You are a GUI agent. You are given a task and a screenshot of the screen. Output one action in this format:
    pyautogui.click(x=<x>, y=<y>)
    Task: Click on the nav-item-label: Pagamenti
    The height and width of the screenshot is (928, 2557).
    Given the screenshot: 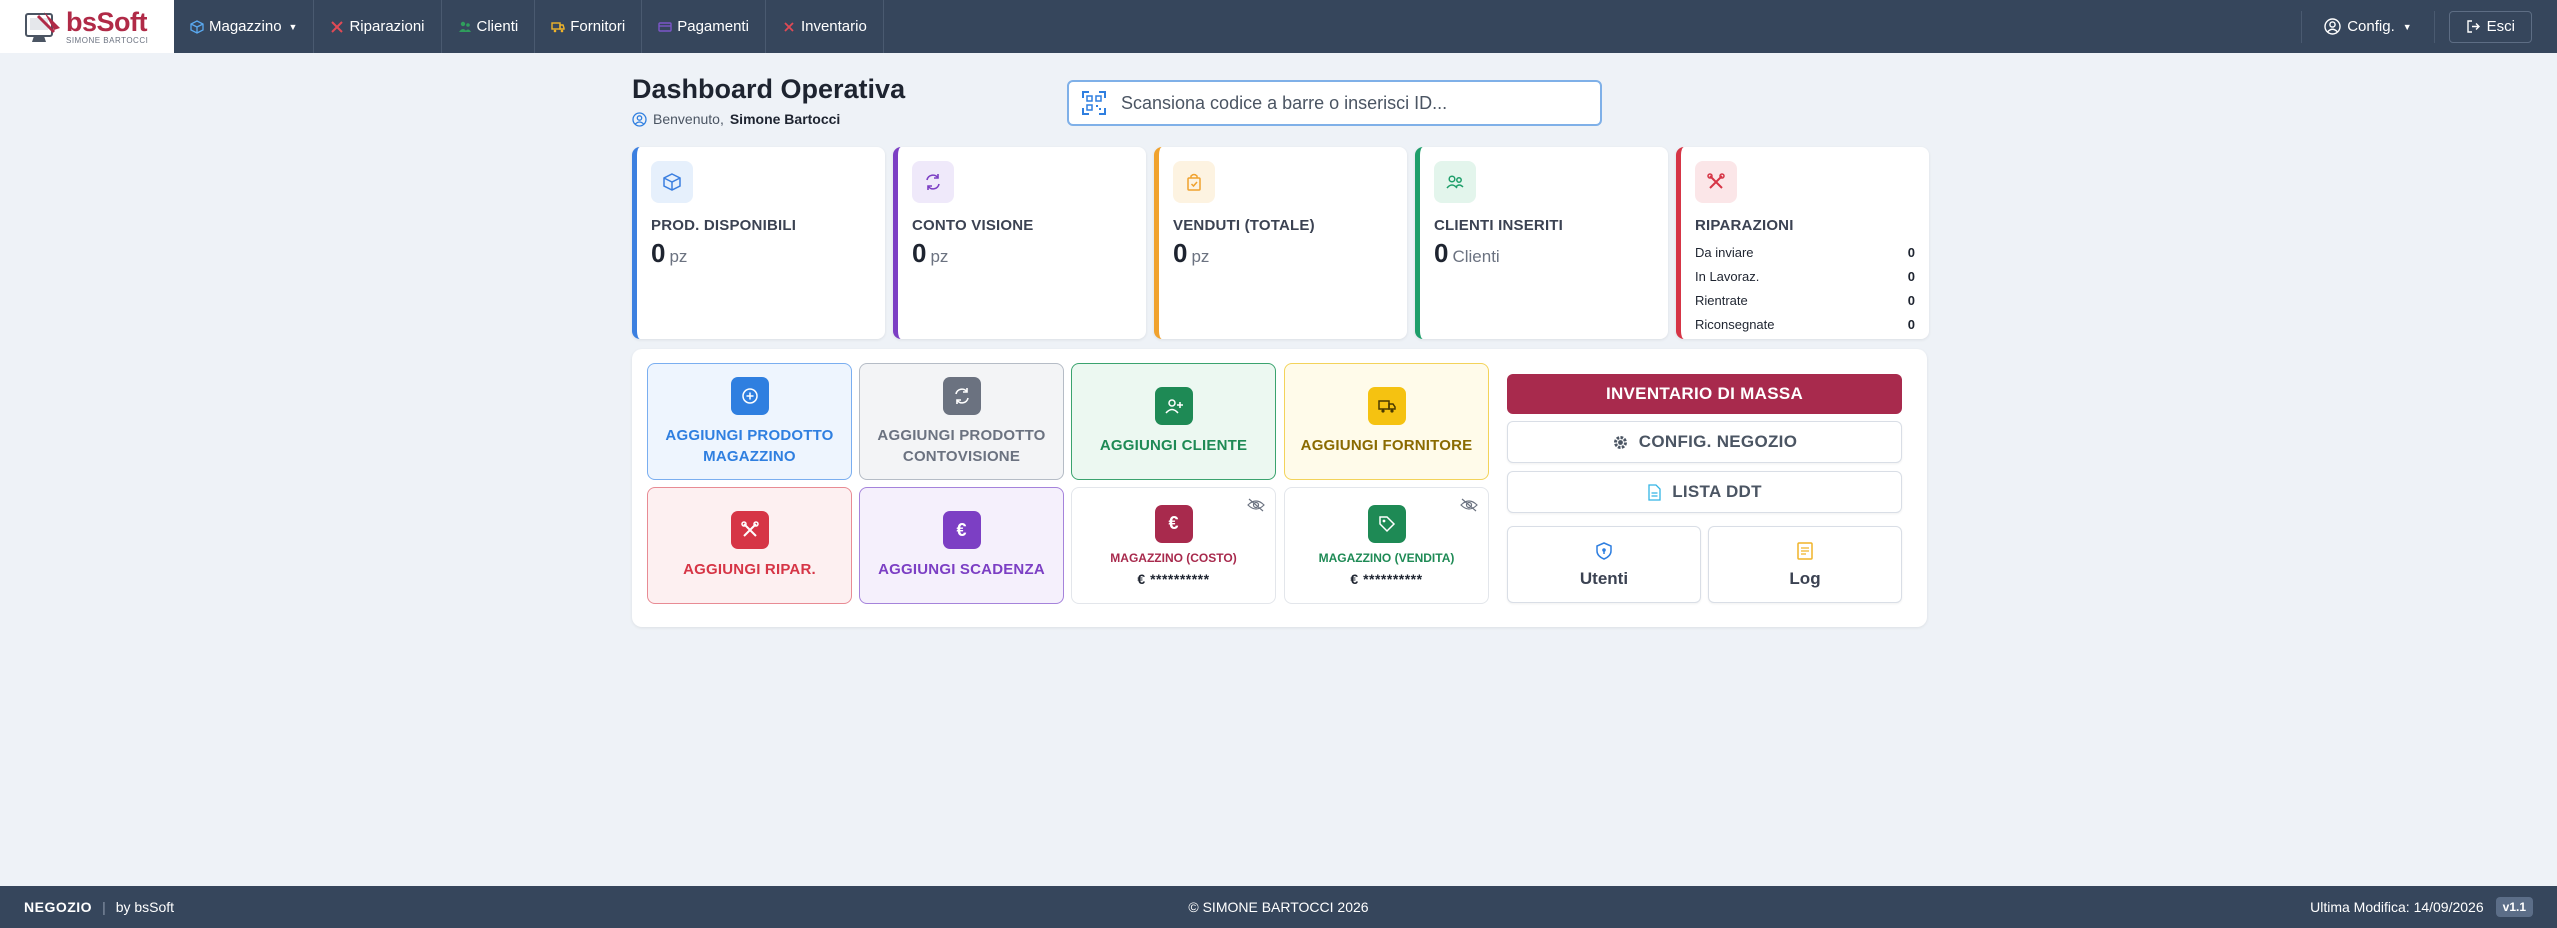 What is the action you would take?
    pyautogui.click(x=713, y=26)
    